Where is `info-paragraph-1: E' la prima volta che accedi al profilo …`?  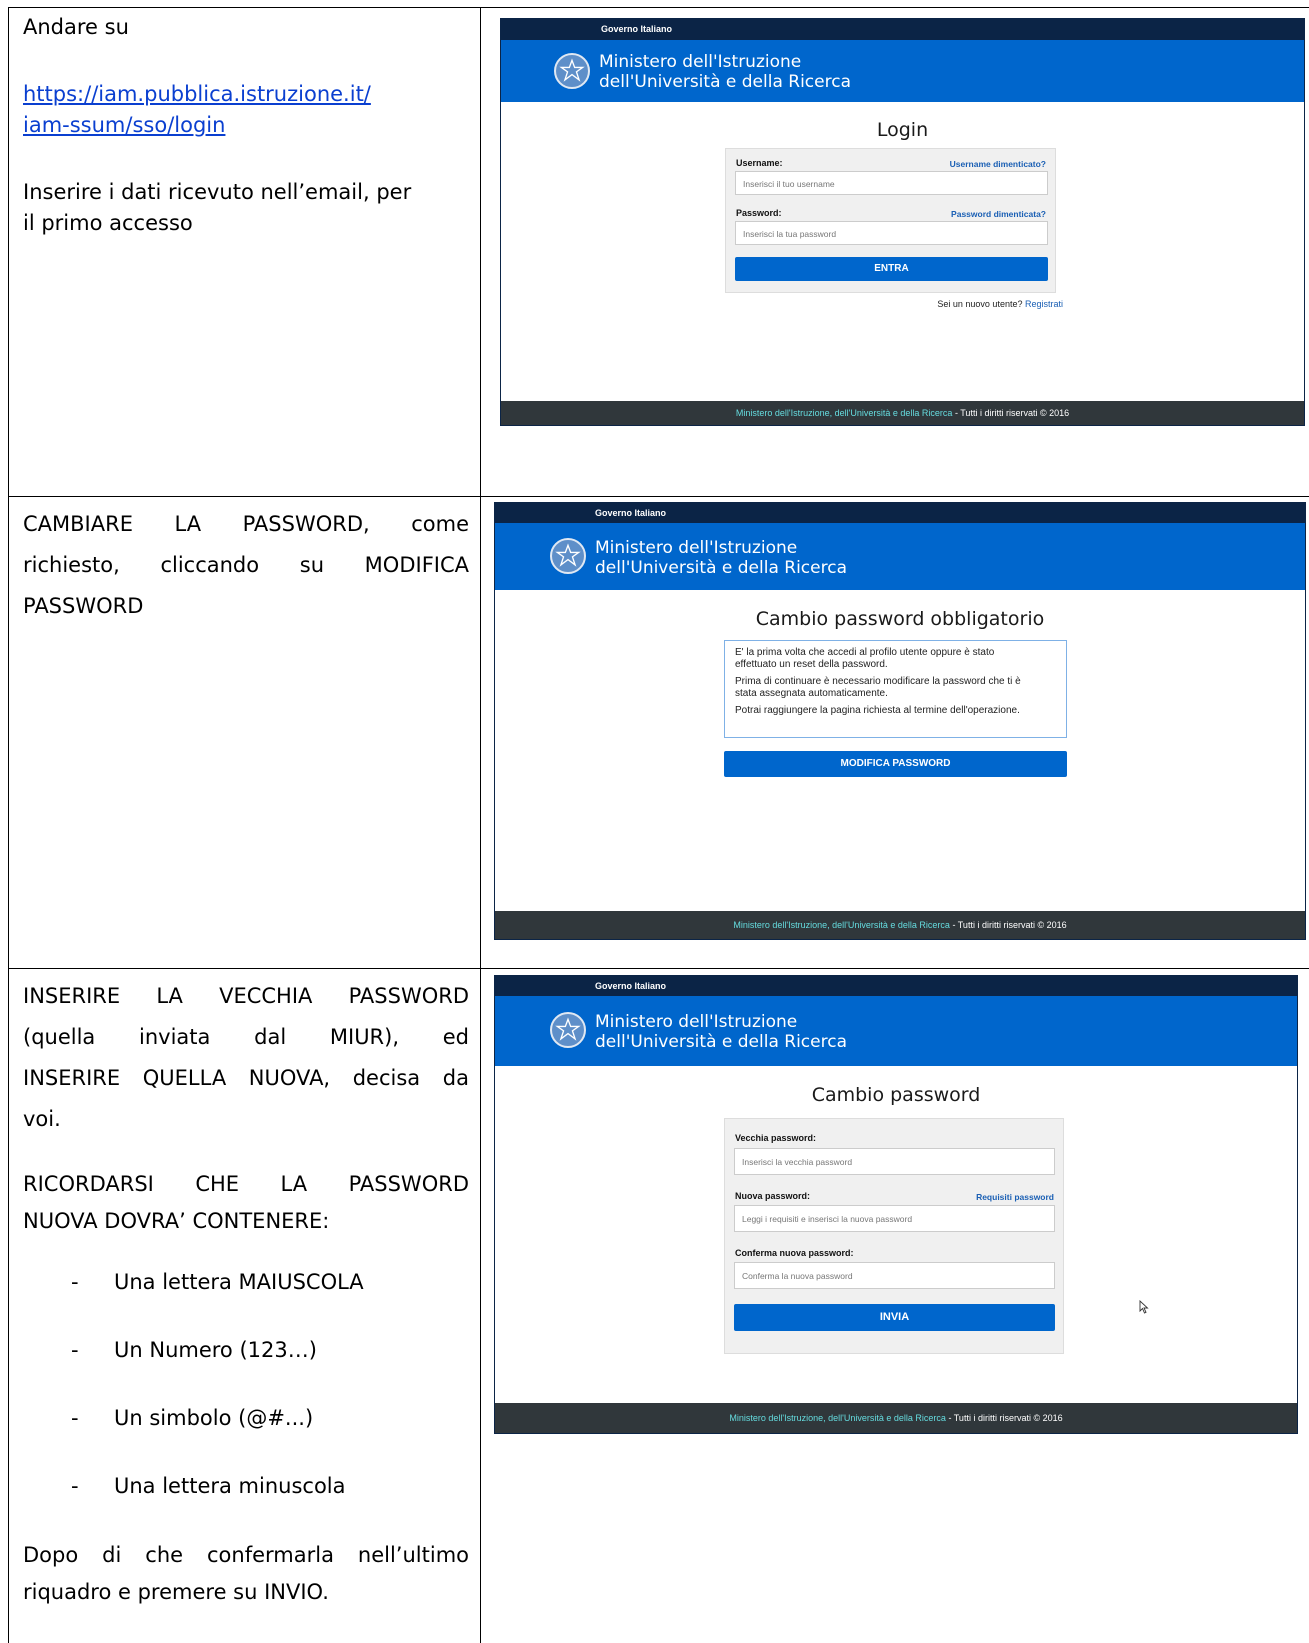
info-paragraph-1: E' la prima volta che accedi al profilo … is located at coordinates (865, 658).